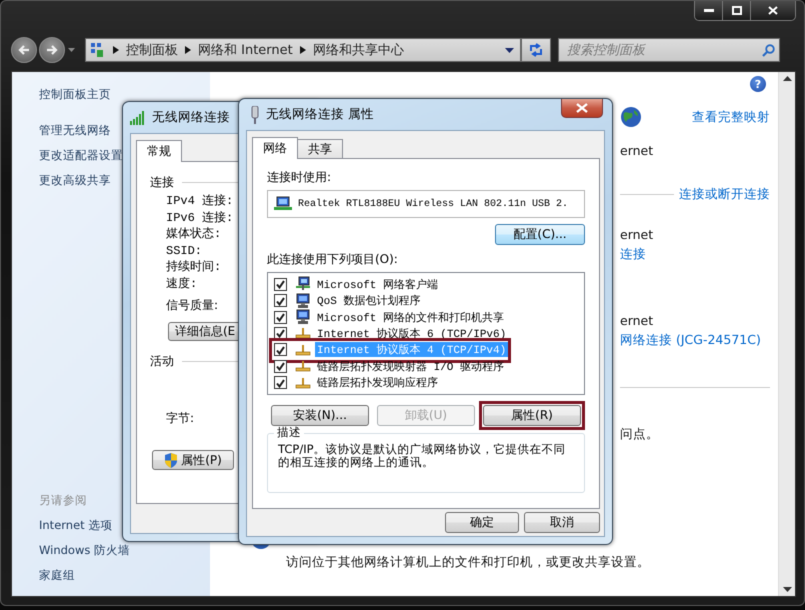 The image size is (805, 610). What do you see at coordinates (422, 455) in the screenshot?
I see `description-text: TCP/IP。该协议是默认的广域网络协议，它提供在不同的相互连接的网络上的通讯。` at bounding box center [422, 455].